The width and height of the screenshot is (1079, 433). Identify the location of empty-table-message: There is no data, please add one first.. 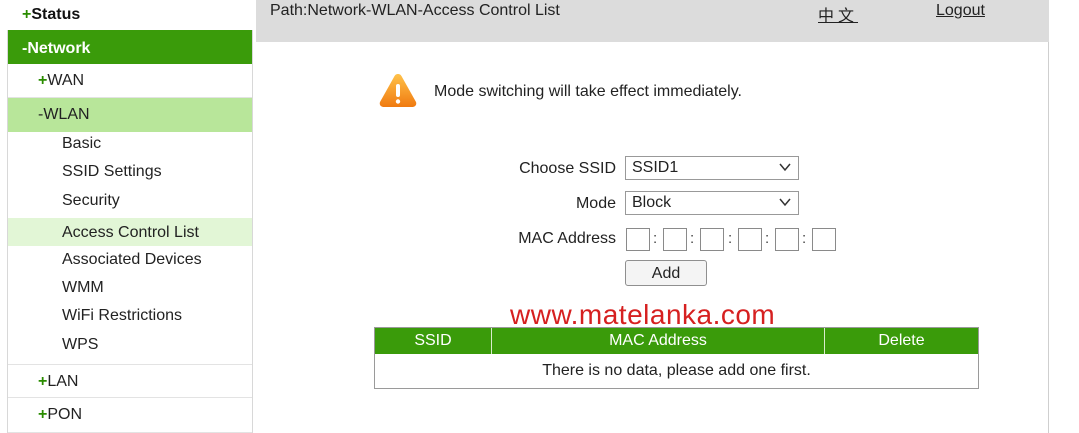
(676, 370).